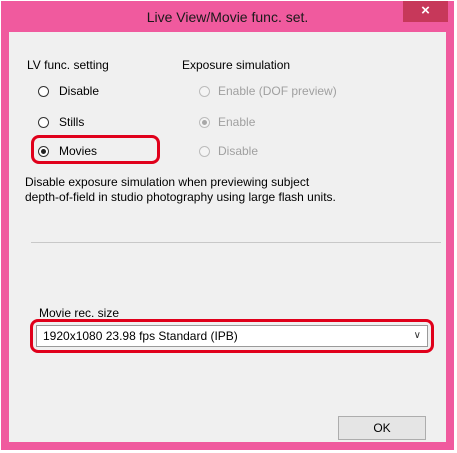  I want to click on lv-func-heading: LV func. setting, so click(68, 65).